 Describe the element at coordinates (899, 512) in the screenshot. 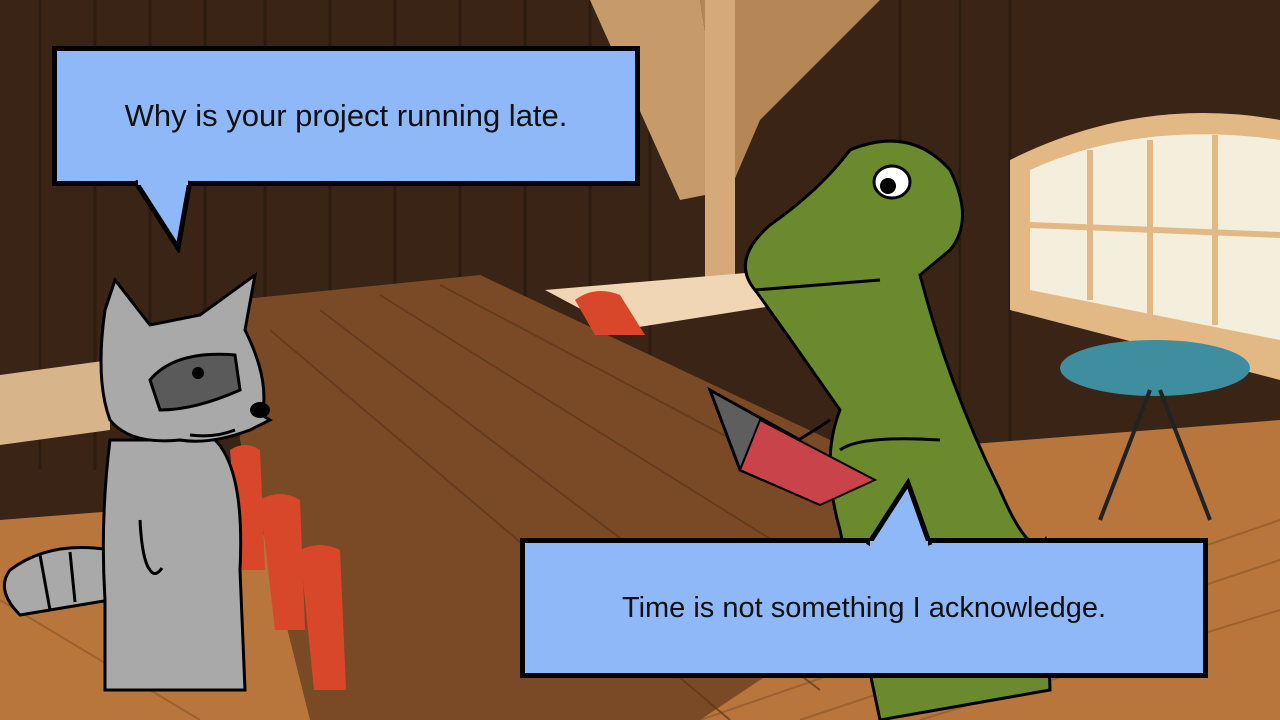

I see `speech-tail-bottom` at that location.